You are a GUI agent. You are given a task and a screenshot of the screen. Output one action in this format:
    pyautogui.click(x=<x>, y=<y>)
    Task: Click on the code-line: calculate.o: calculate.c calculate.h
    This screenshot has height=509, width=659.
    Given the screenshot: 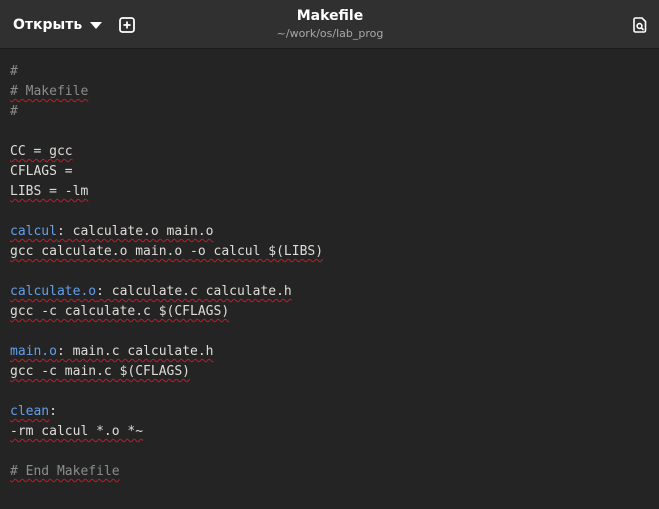 What is the action you would take?
    pyautogui.click(x=151, y=291)
    